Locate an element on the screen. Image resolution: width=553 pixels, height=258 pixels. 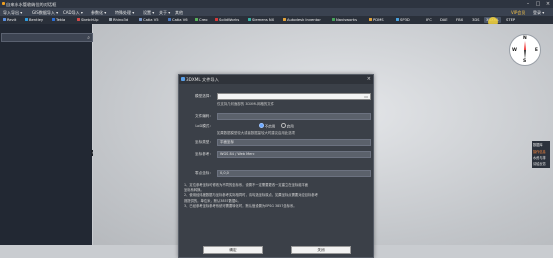
compass-west-label: W is located at coordinates (514, 50).